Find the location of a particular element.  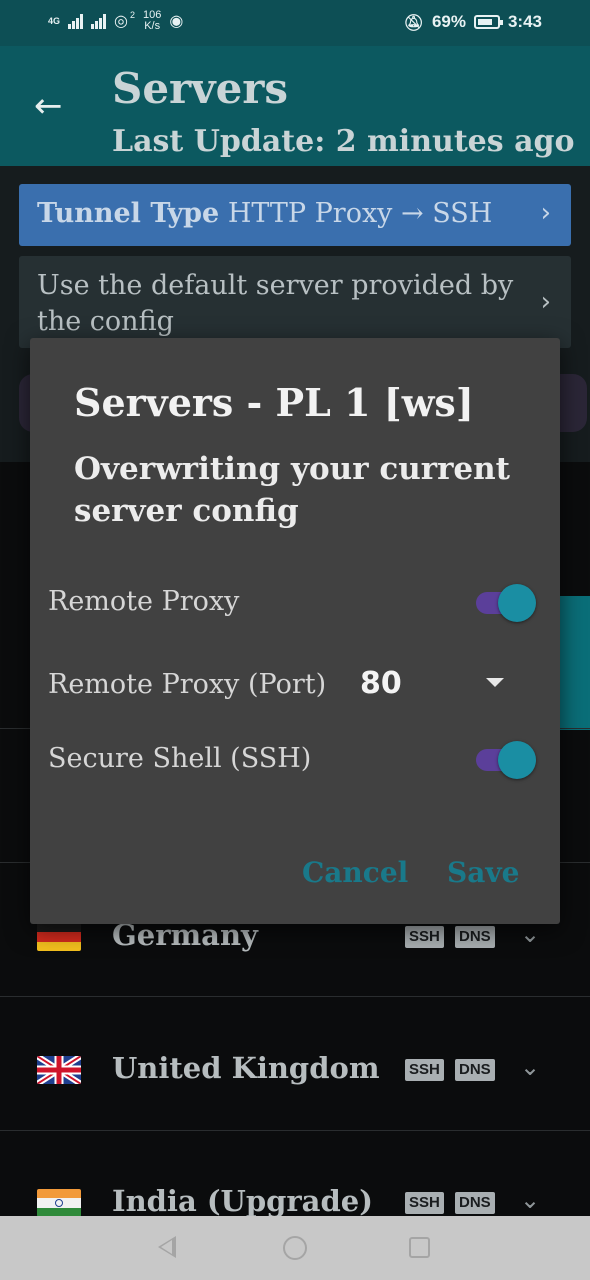

tunnel-type-button: Tunnel Type HTTP Proxy → SSH › is located at coordinates (295, 215).